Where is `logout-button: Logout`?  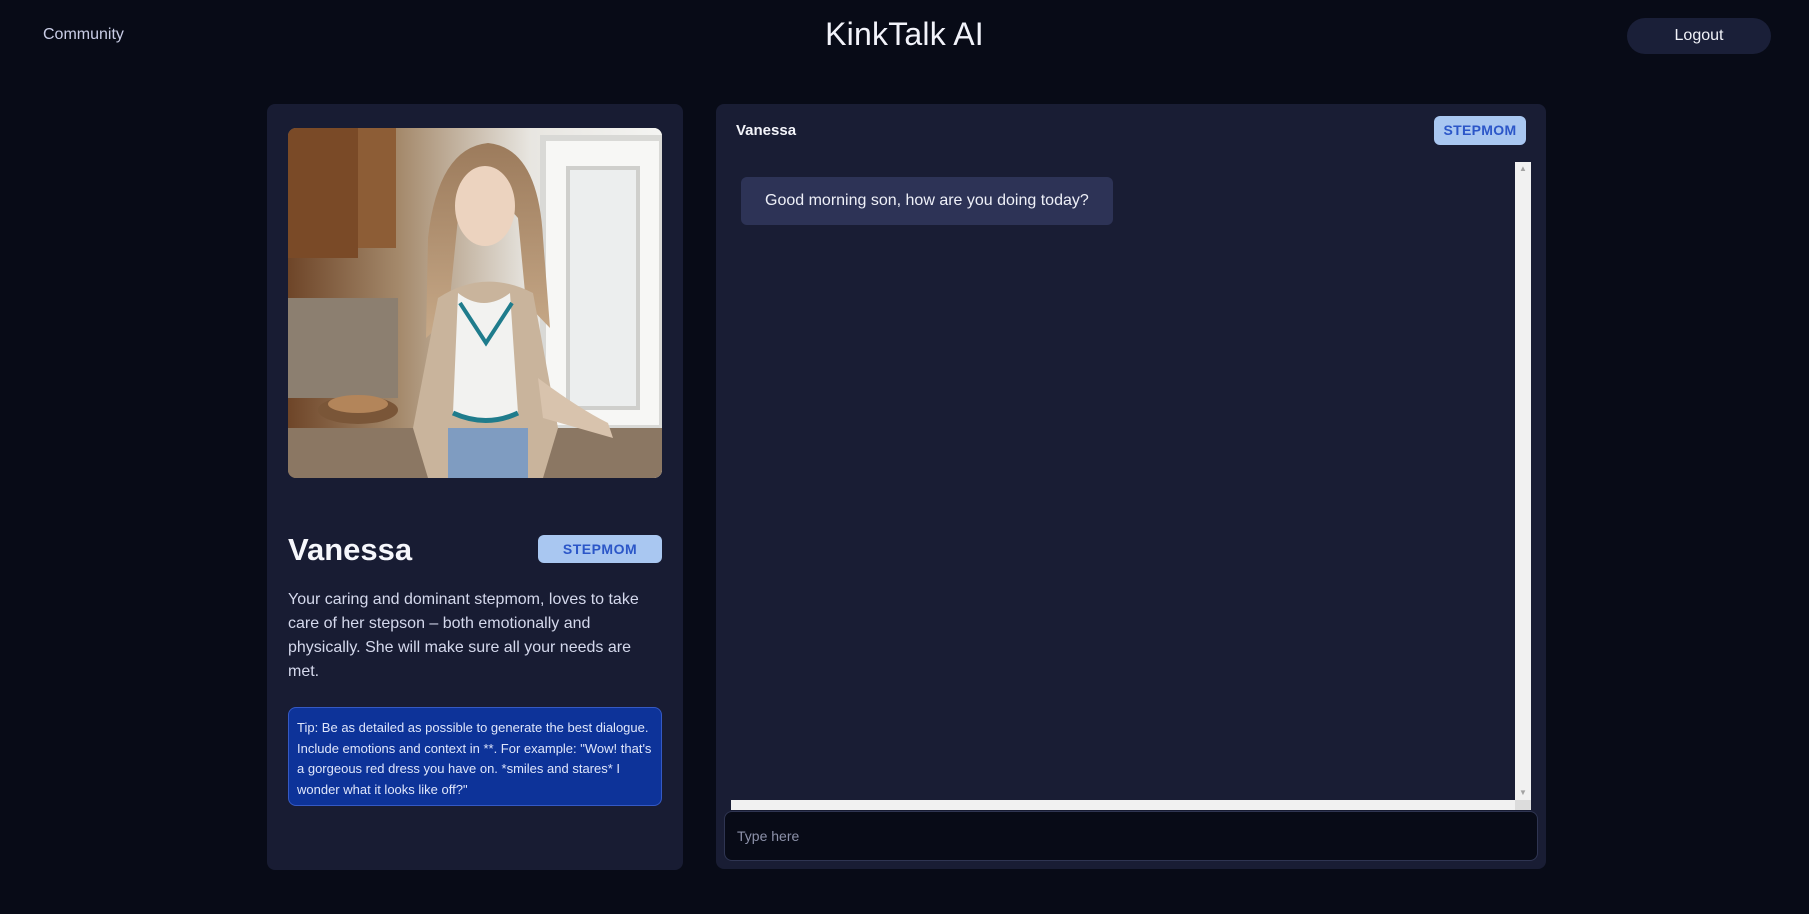 logout-button: Logout is located at coordinates (1699, 36).